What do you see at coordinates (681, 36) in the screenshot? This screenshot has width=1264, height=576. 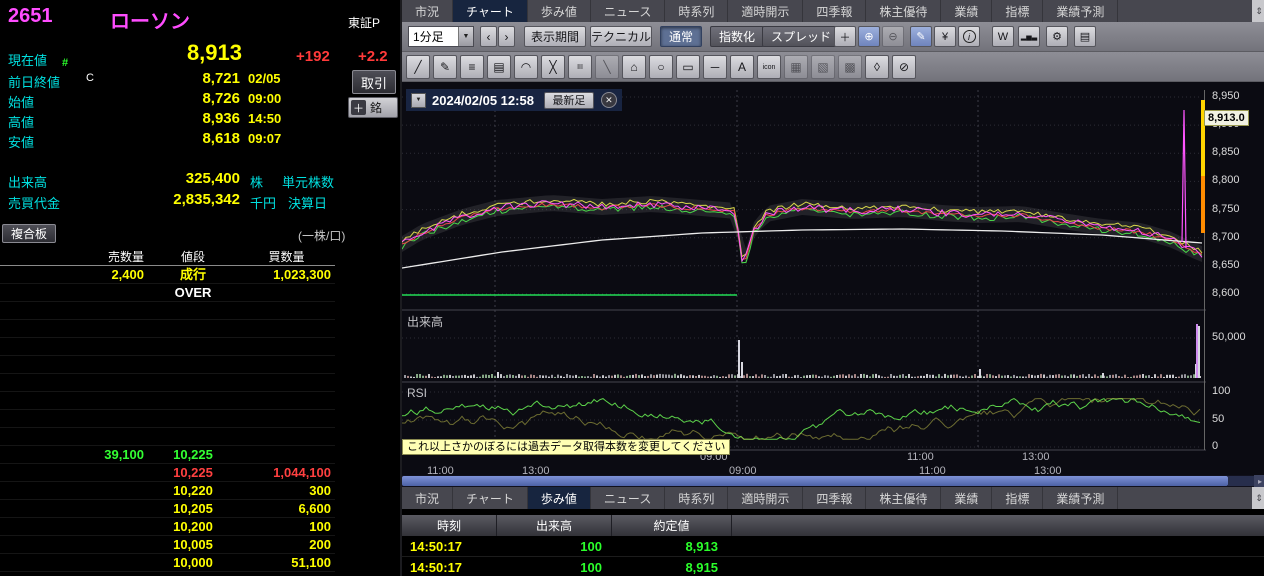 I see `mode-normal-button: 通常` at bounding box center [681, 36].